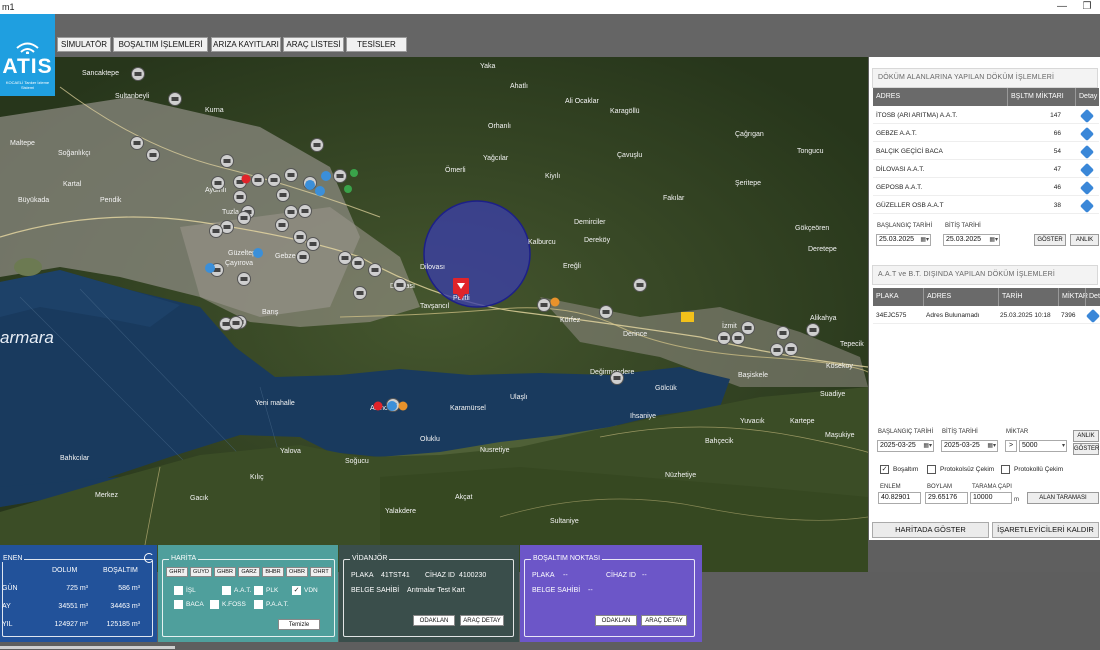 The width and height of the screenshot is (1100, 650). What do you see at coordinates (299, 624) in the screenshot?
I see `harita-clear-button: Temizle` at bounding box center [299, 624].